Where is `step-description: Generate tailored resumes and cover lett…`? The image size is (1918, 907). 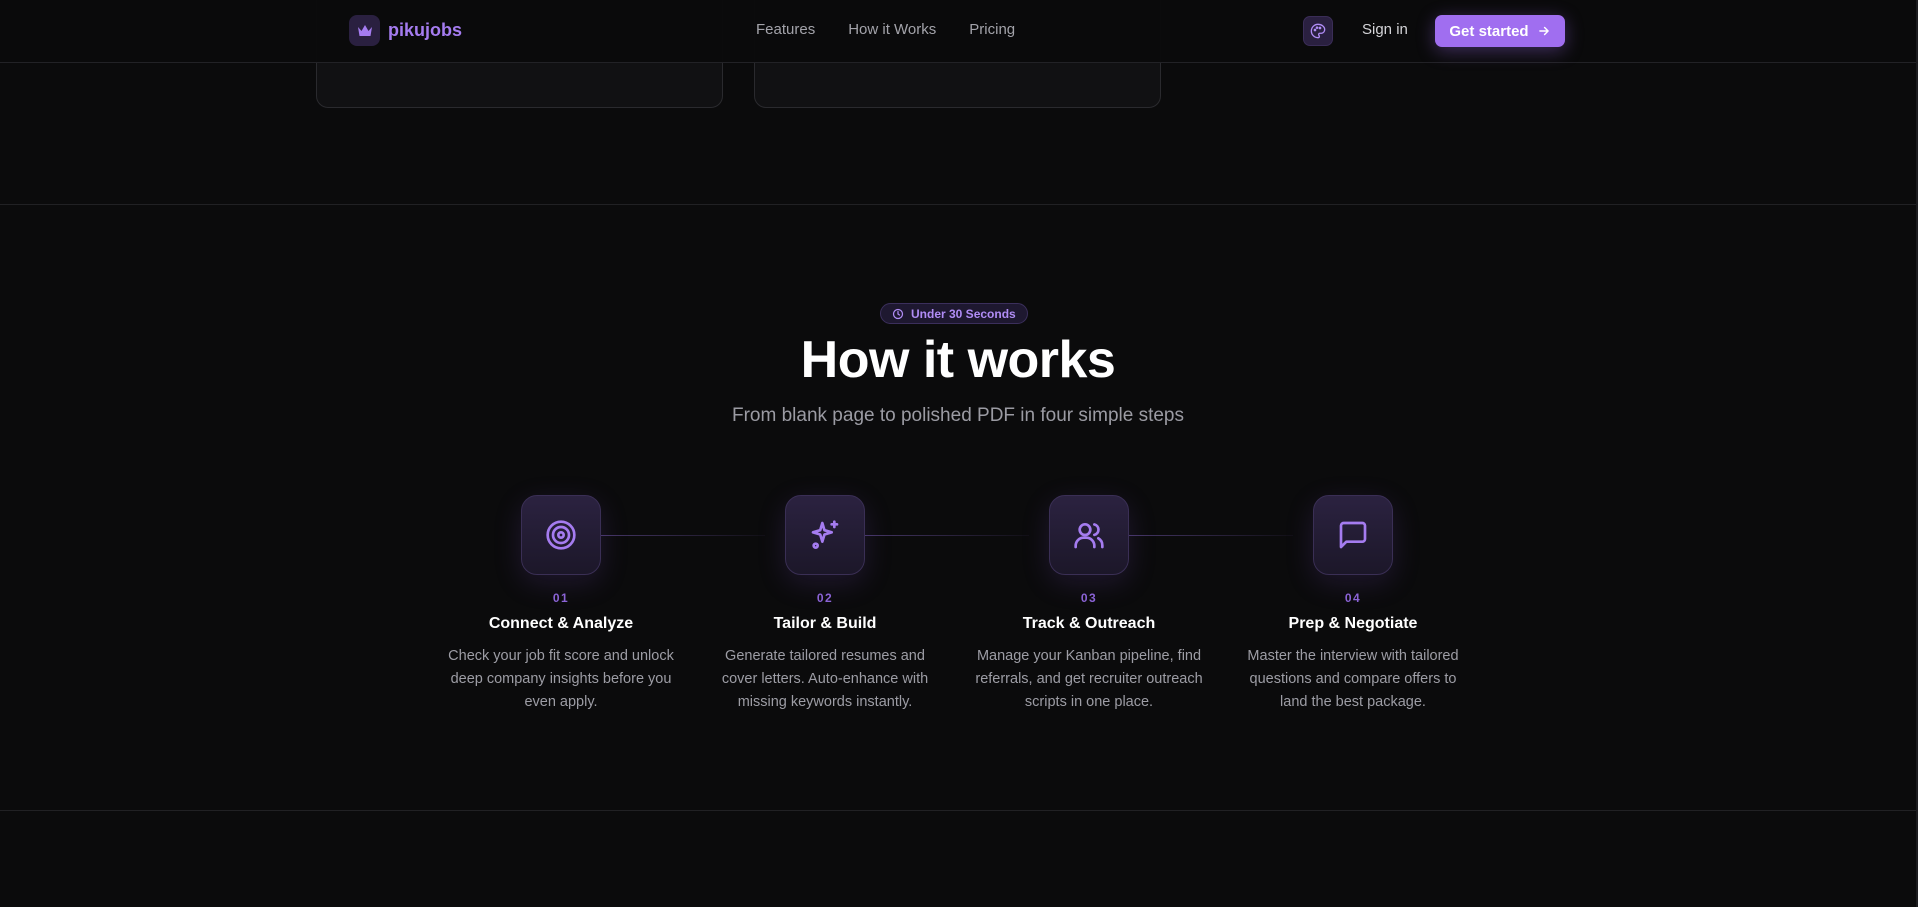
step-description: Generate tailored resumes and cover lett… is located at coordinates (825, 679).